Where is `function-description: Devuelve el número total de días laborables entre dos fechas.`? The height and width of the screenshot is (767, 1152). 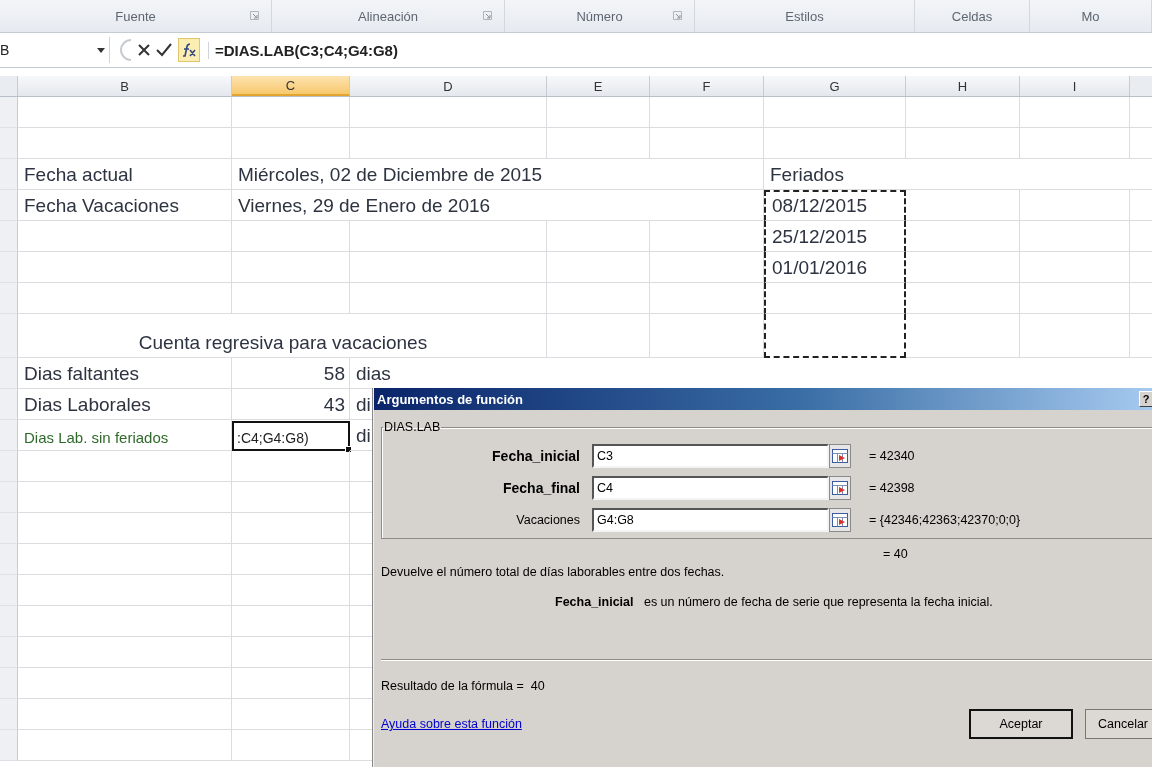
function-description: Devuelve el número total de días laborables entre dos fechas. is located at coordinates (553, 572).